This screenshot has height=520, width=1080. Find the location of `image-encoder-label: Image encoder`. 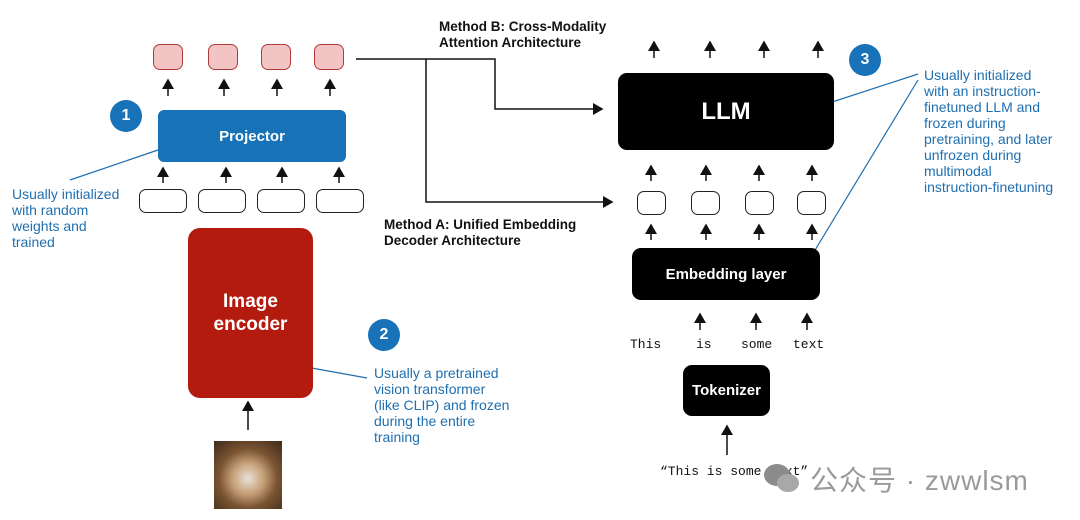

image-encoder-label: Image encoder is located at coordinates (250, 313).